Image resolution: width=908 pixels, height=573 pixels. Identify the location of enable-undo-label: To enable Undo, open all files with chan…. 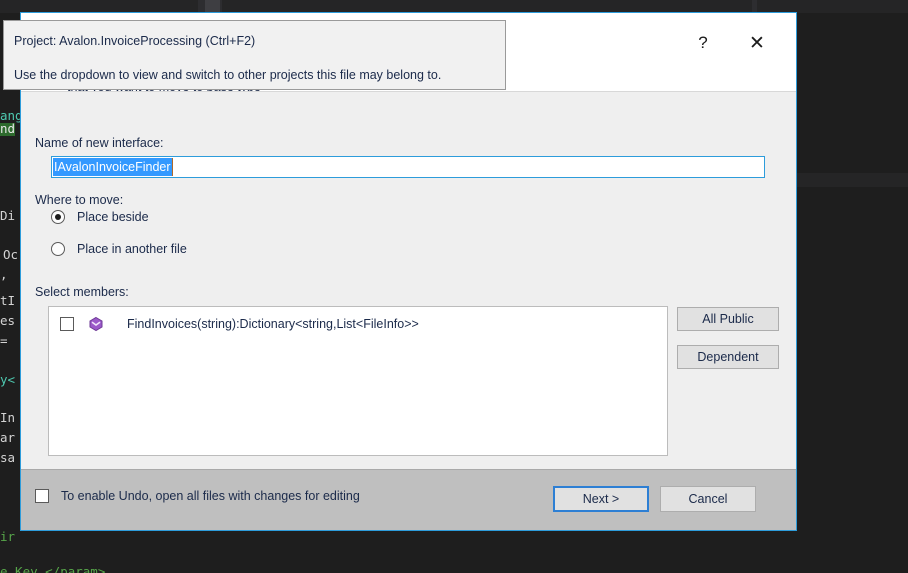
(210, 496).